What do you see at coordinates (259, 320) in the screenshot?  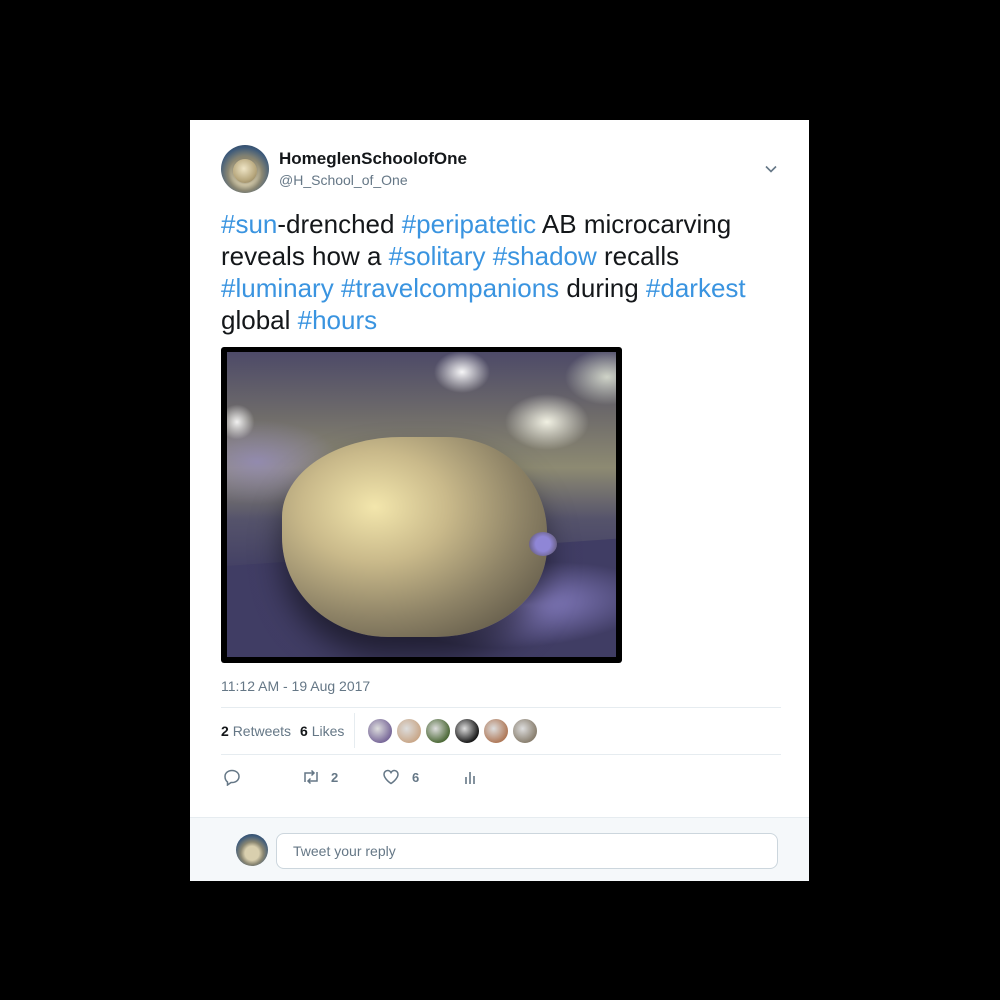 I see `tweet-text-segment: global` at bounding box center [259, 320].